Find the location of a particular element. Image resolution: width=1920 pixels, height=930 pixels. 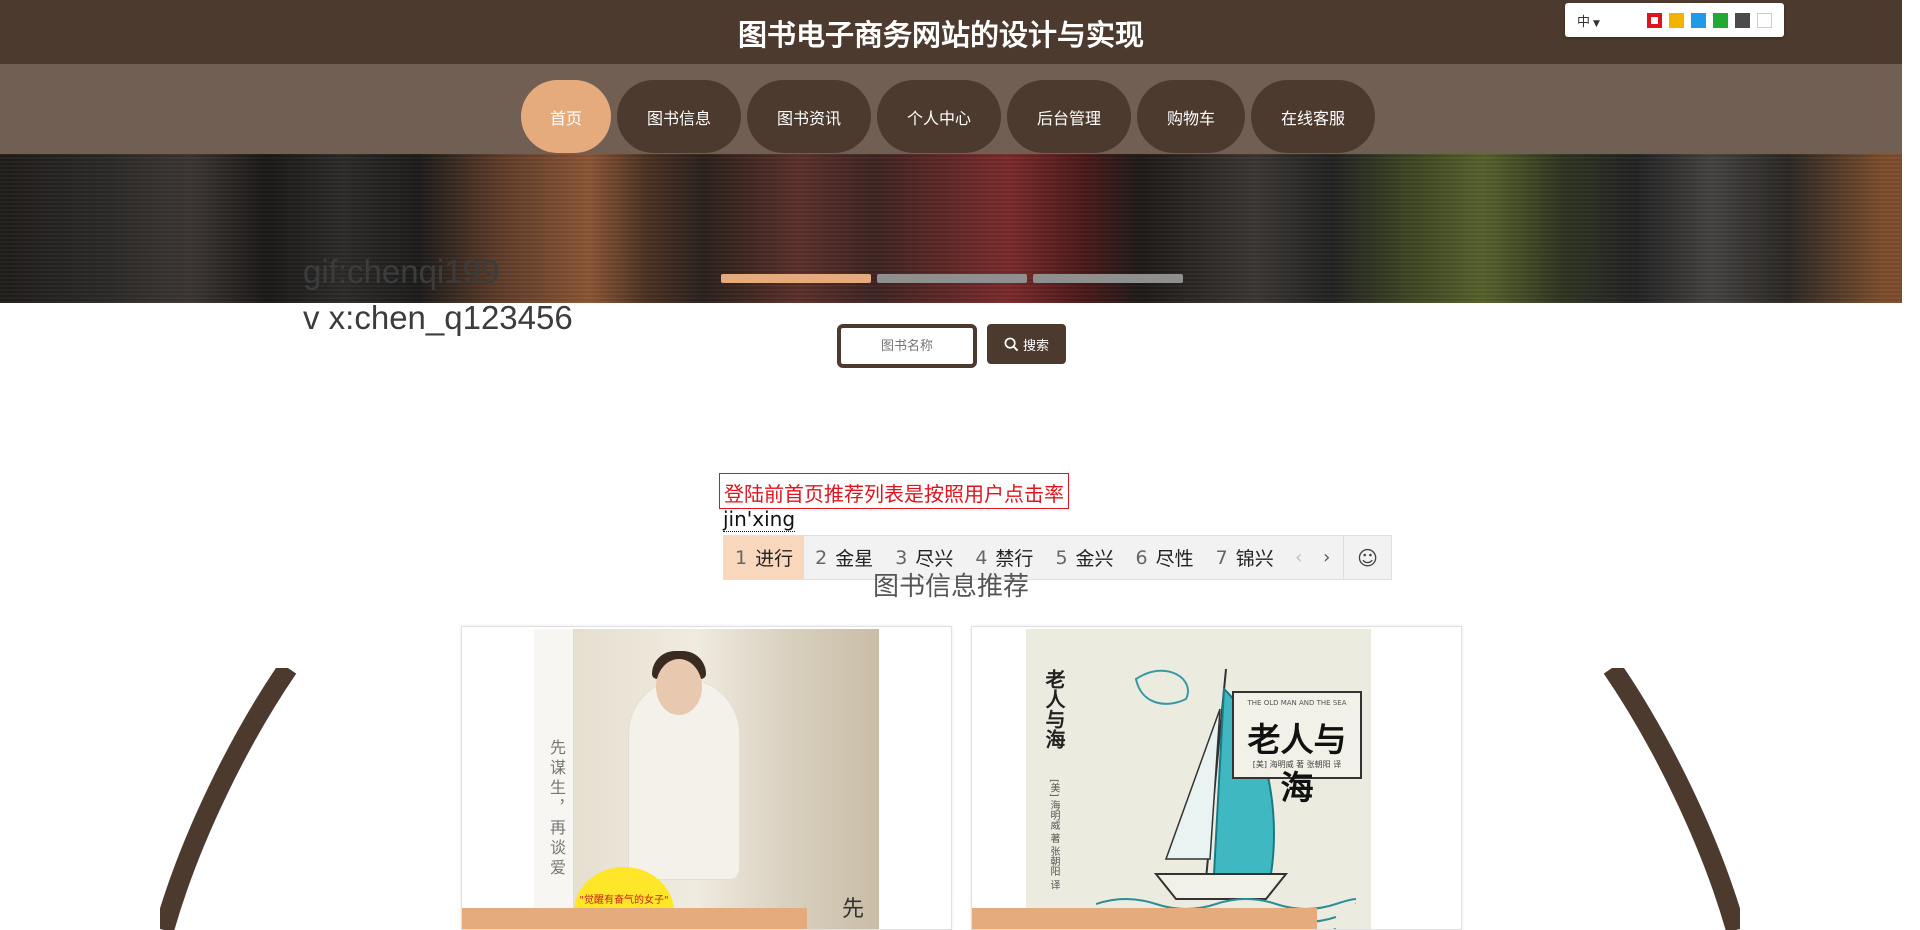

language-select: 中 ▼ is located at coordinates (1588, 20).